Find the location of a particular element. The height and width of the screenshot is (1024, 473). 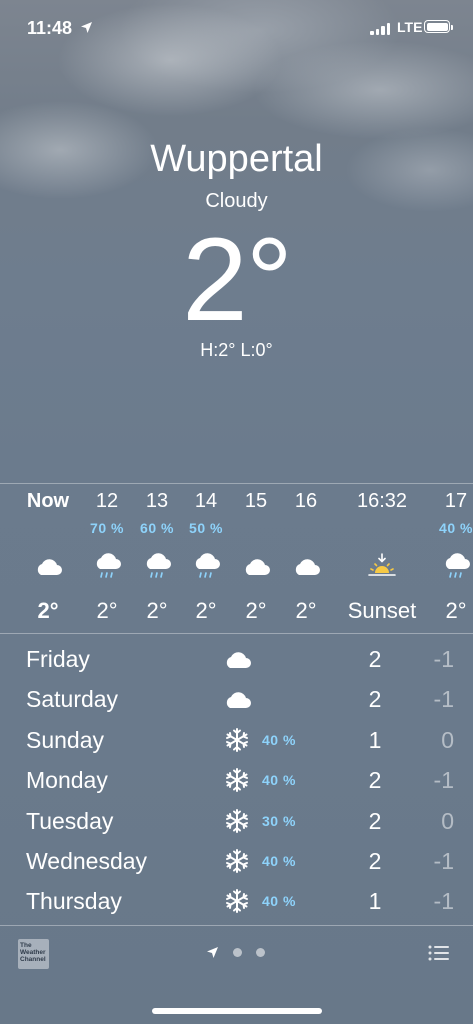

hourly-item: 17 40 % 2° is located at coordinates (447, 557).